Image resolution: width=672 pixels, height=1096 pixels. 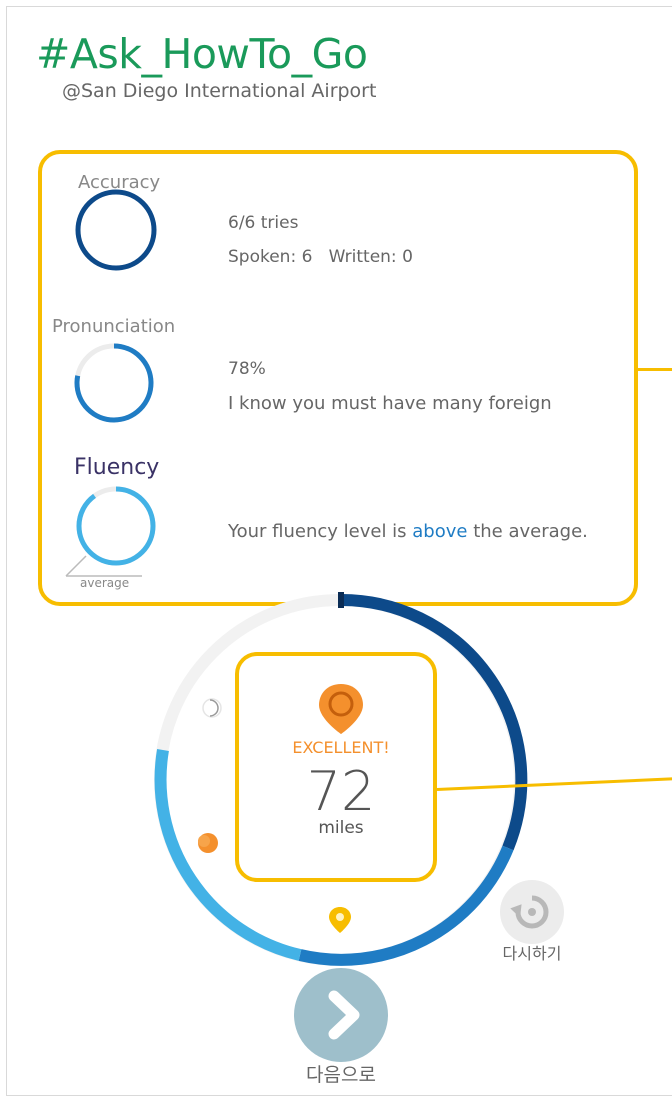 I want to click on pronunciation-label: Pronunciation, so click(x=114, y=326).